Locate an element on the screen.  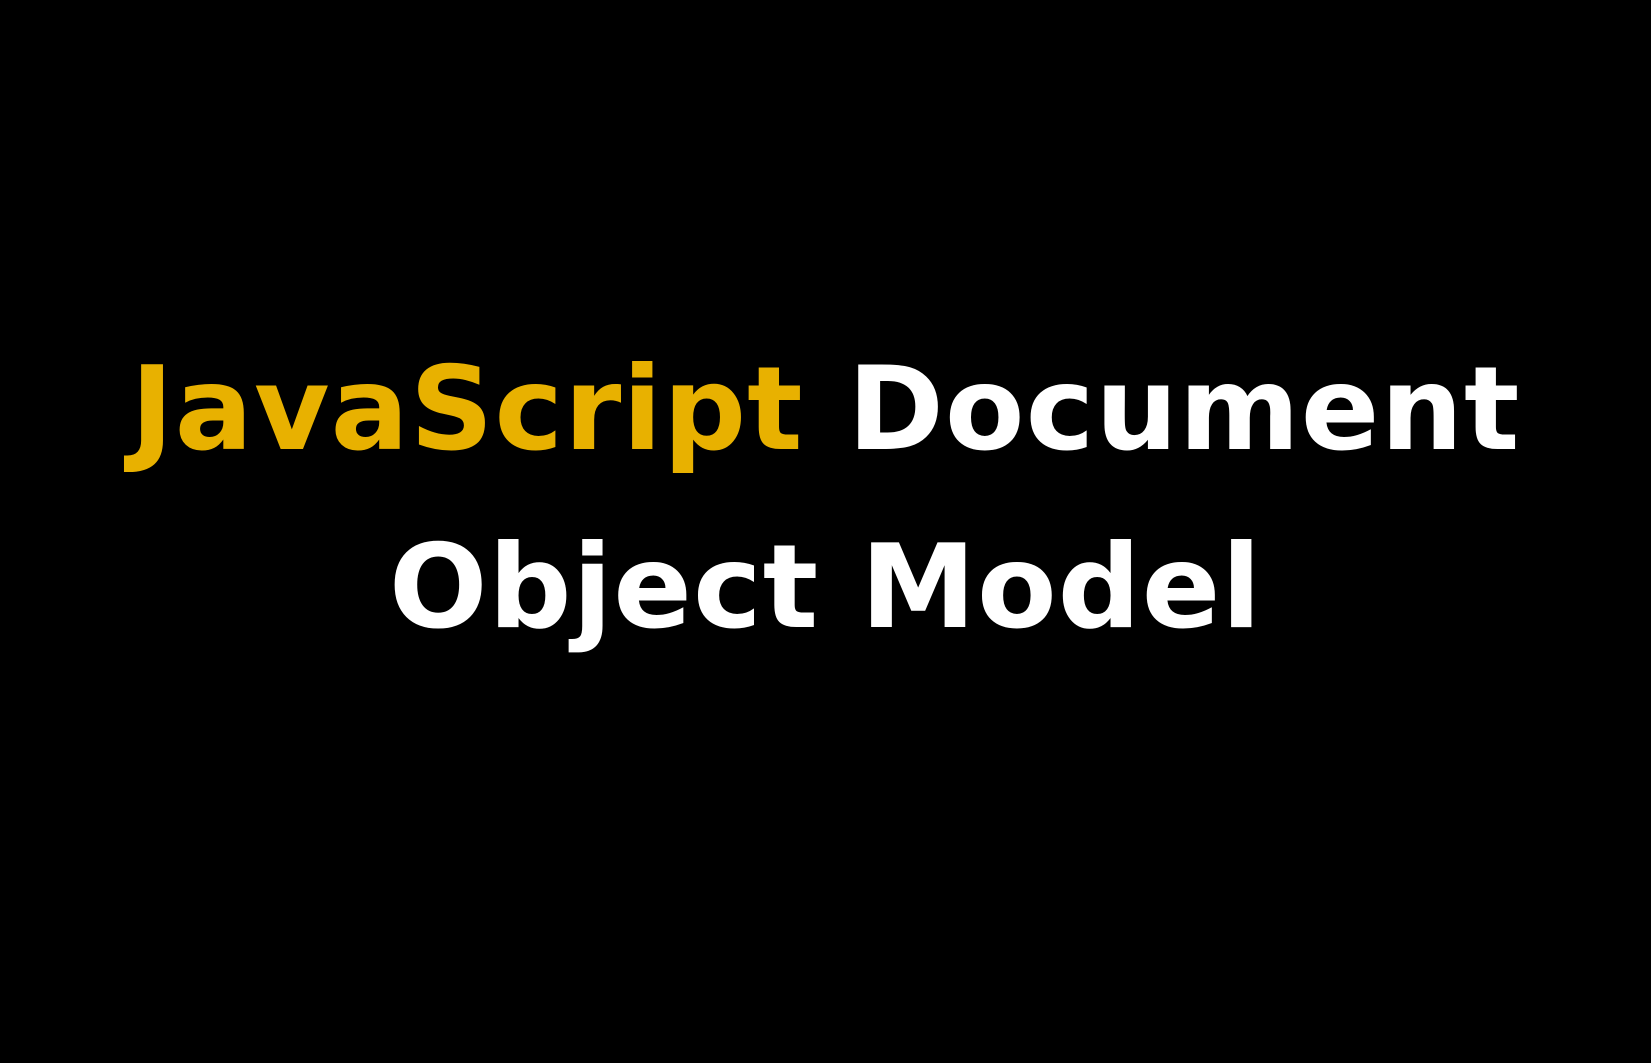
title-line-1: JavaScript Document is located at coordinates (825, 410).